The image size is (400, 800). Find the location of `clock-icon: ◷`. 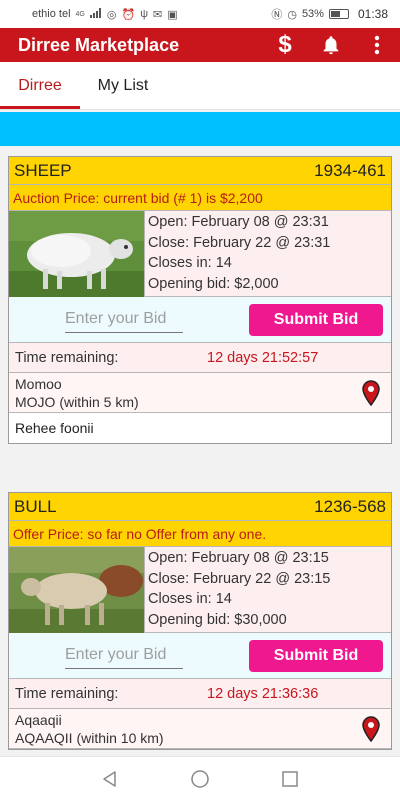

clock-icon: ◷ is located at coordinates (292, 14).